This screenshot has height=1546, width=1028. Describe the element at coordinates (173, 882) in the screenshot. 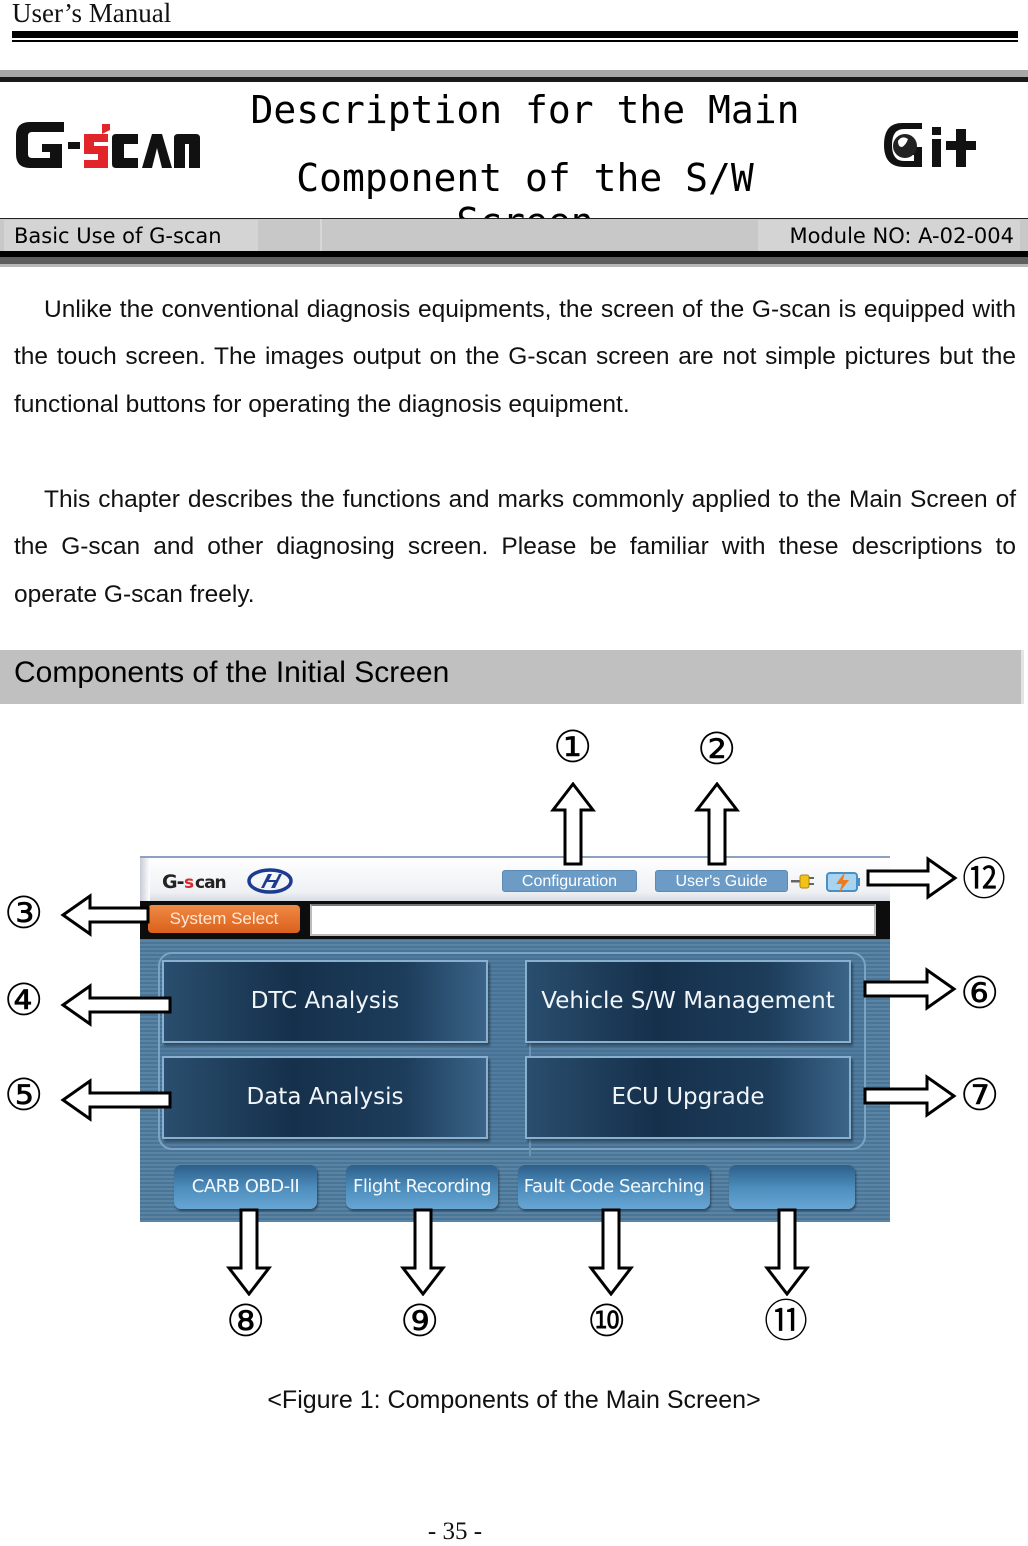

I see `svg-text: G-` at that location.